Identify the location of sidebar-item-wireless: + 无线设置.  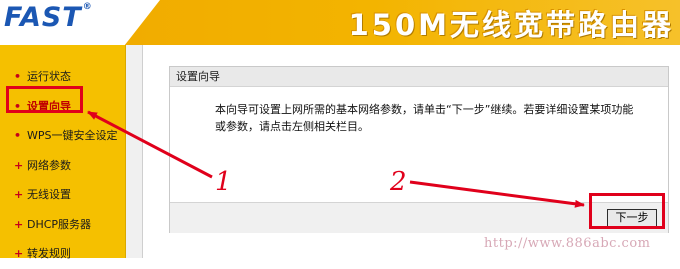
(62, 195).